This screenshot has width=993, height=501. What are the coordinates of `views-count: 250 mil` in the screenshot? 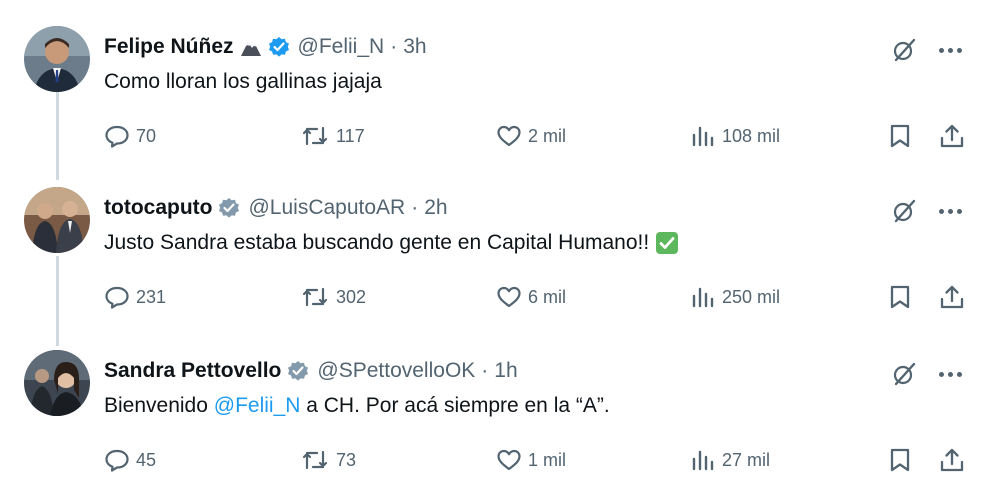 It's located at (751, 296).